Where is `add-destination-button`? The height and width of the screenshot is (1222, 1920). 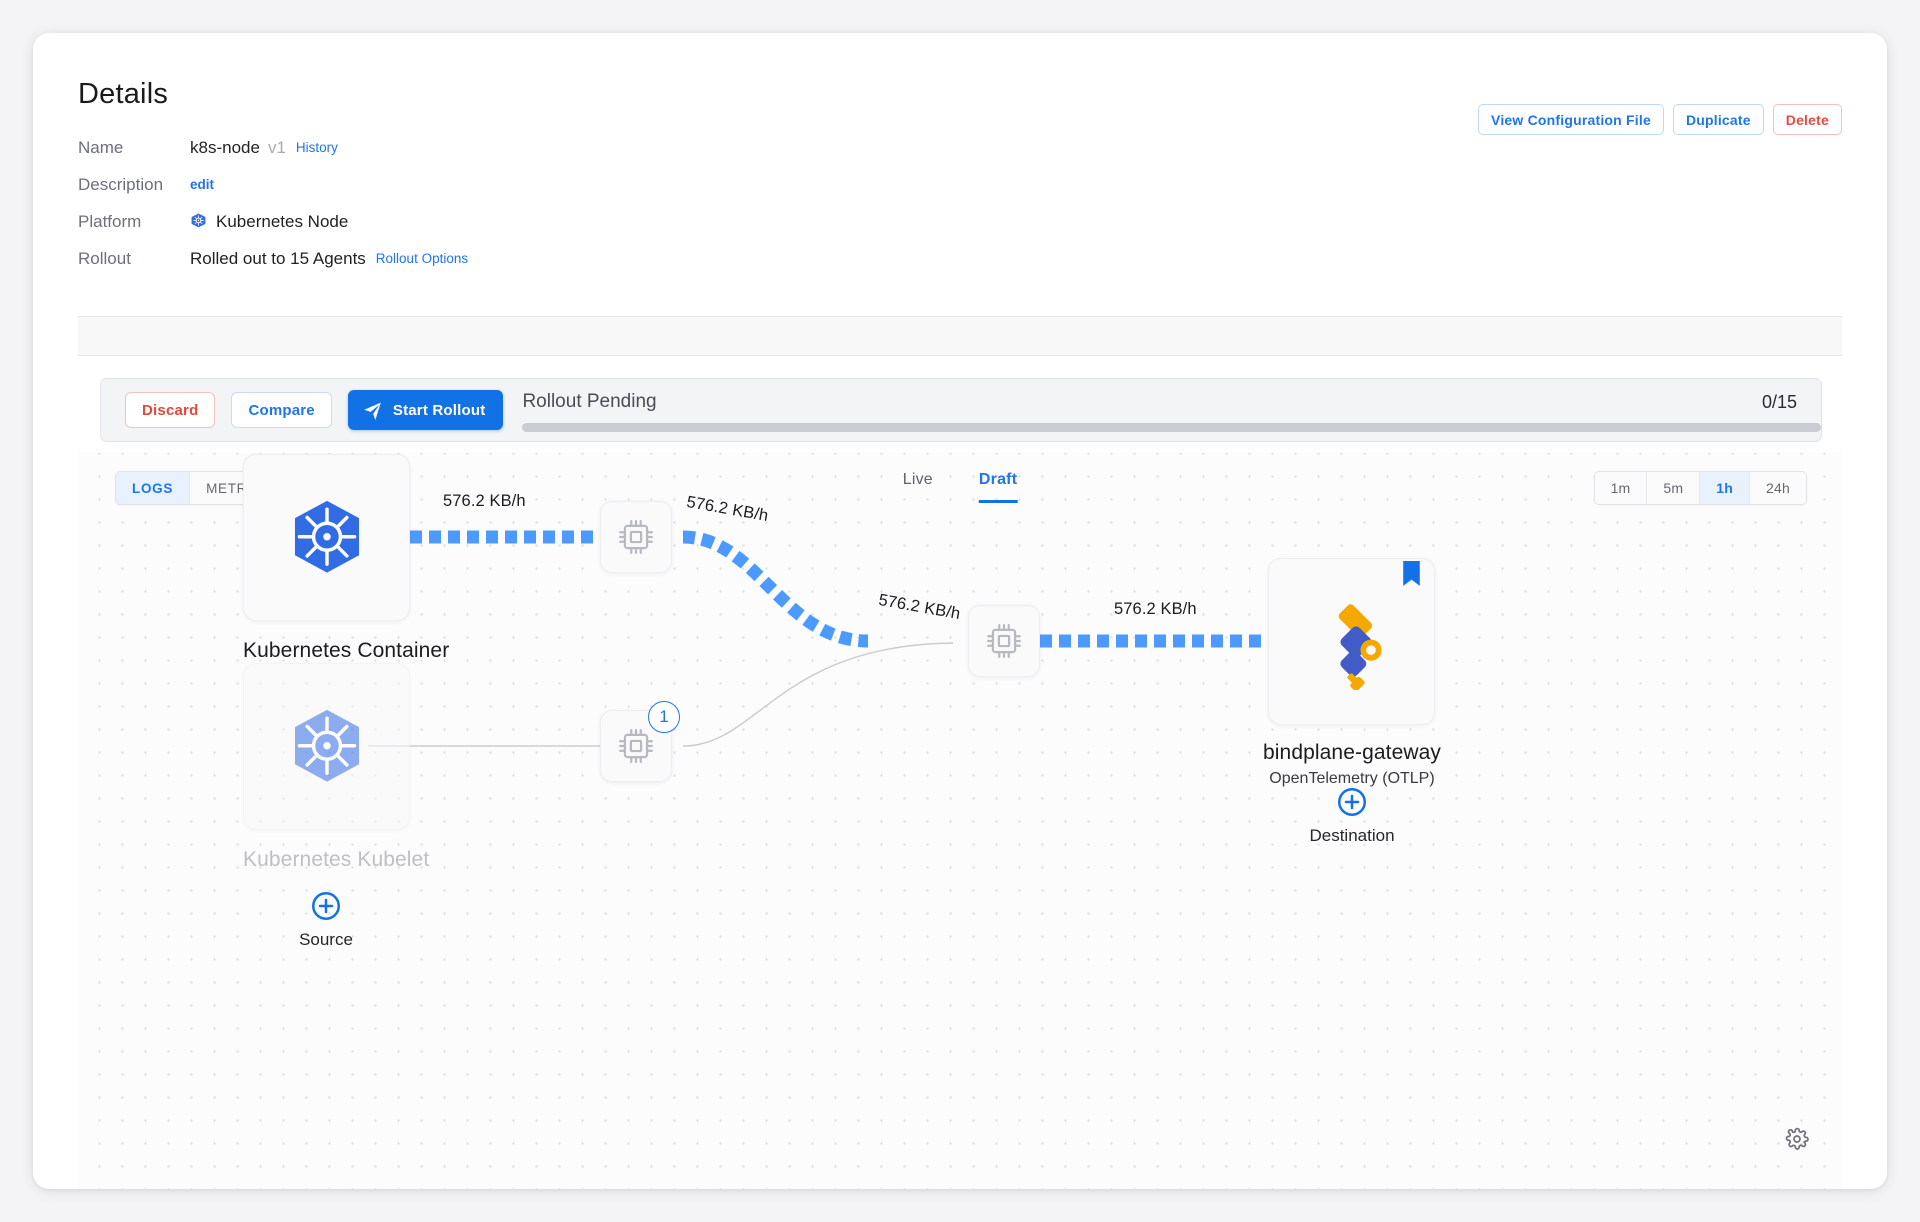
add-destination-button is located at coordinates (1352, 802).